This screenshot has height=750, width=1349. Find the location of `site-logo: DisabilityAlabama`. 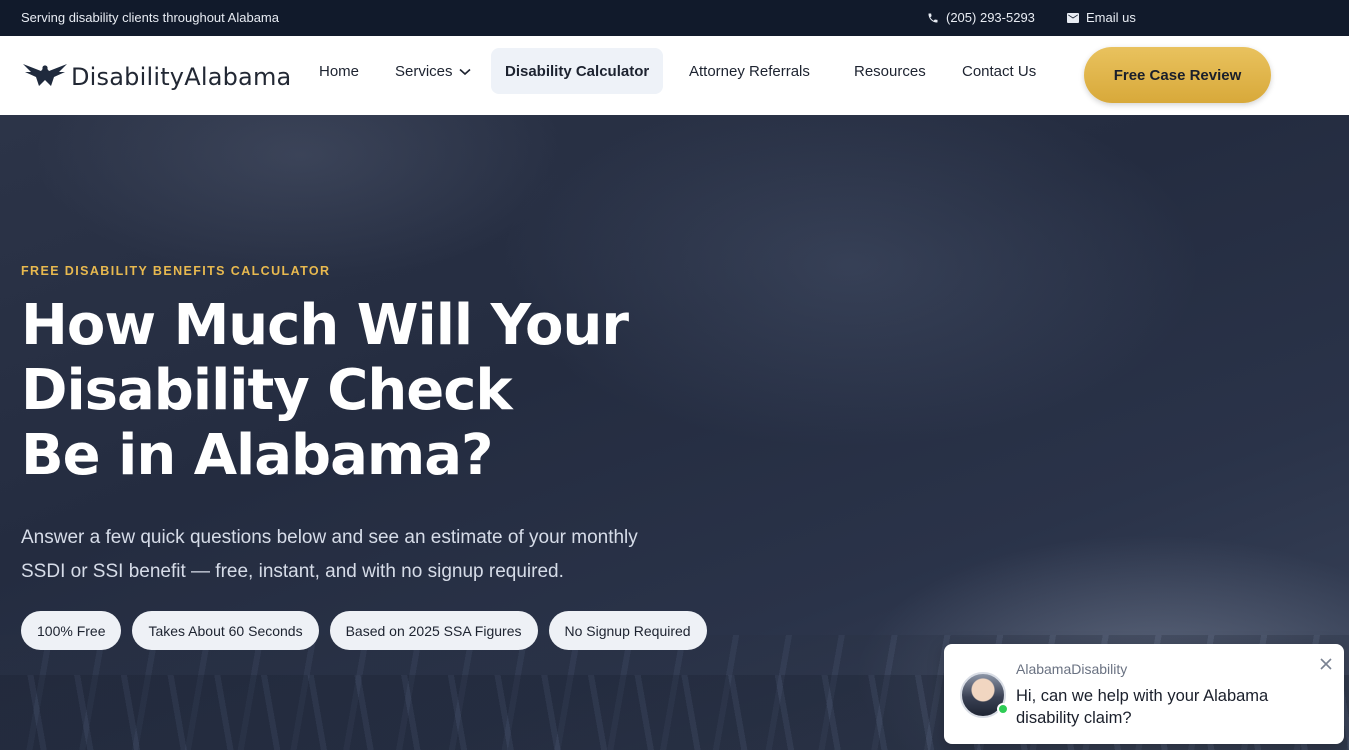

site-logo: DisabilityAlabama is located at coordinates (156, 76).